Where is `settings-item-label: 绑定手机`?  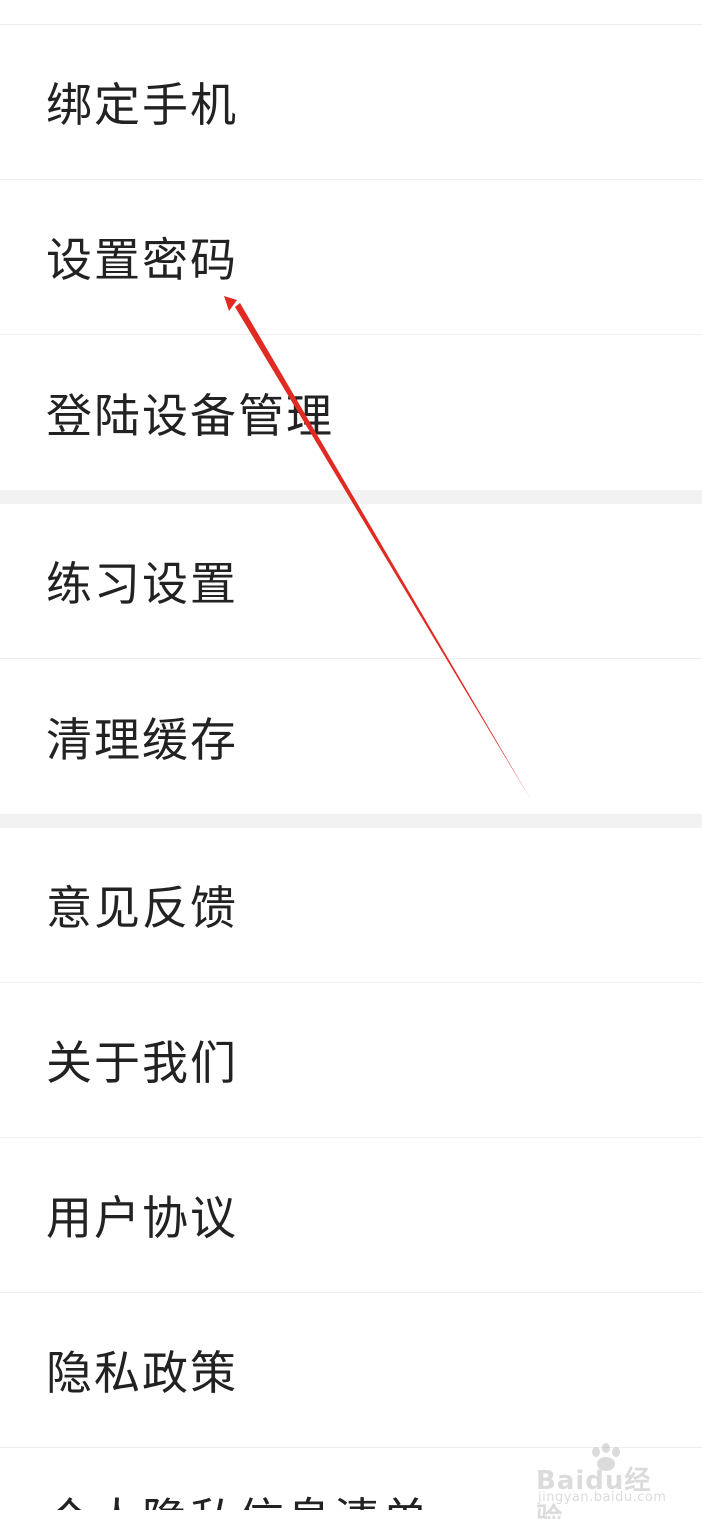 settings-item-label: 绑定手机 is located at coordinates (142, 105).